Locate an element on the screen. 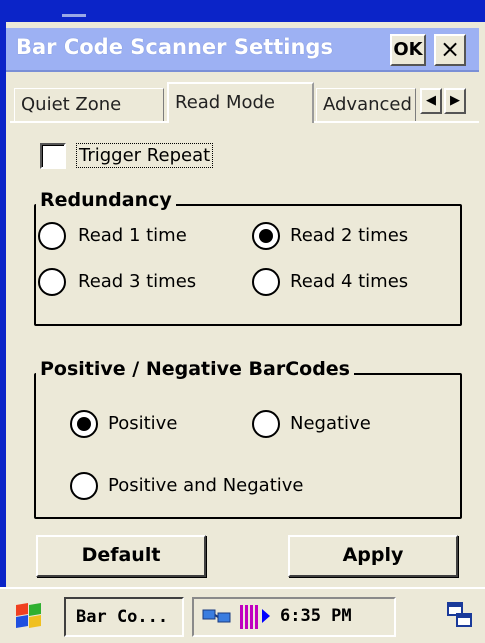  trigger-repeat-label: Trigger Repeat is located at coordinates (145, 155).